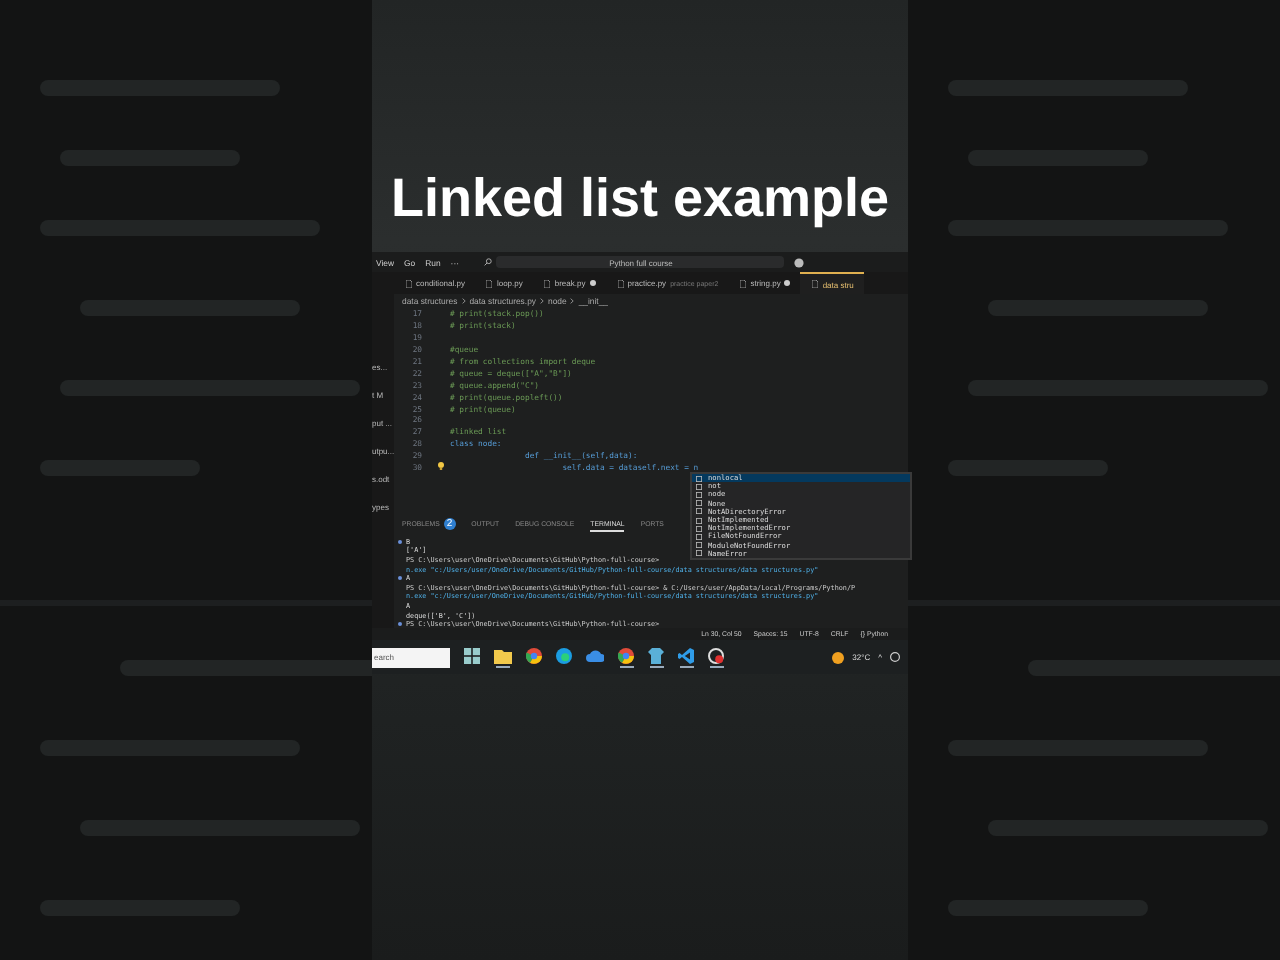 The width and height of the screenshot is (1280, 960). I want to click on folder-icon, so click(503, 655).